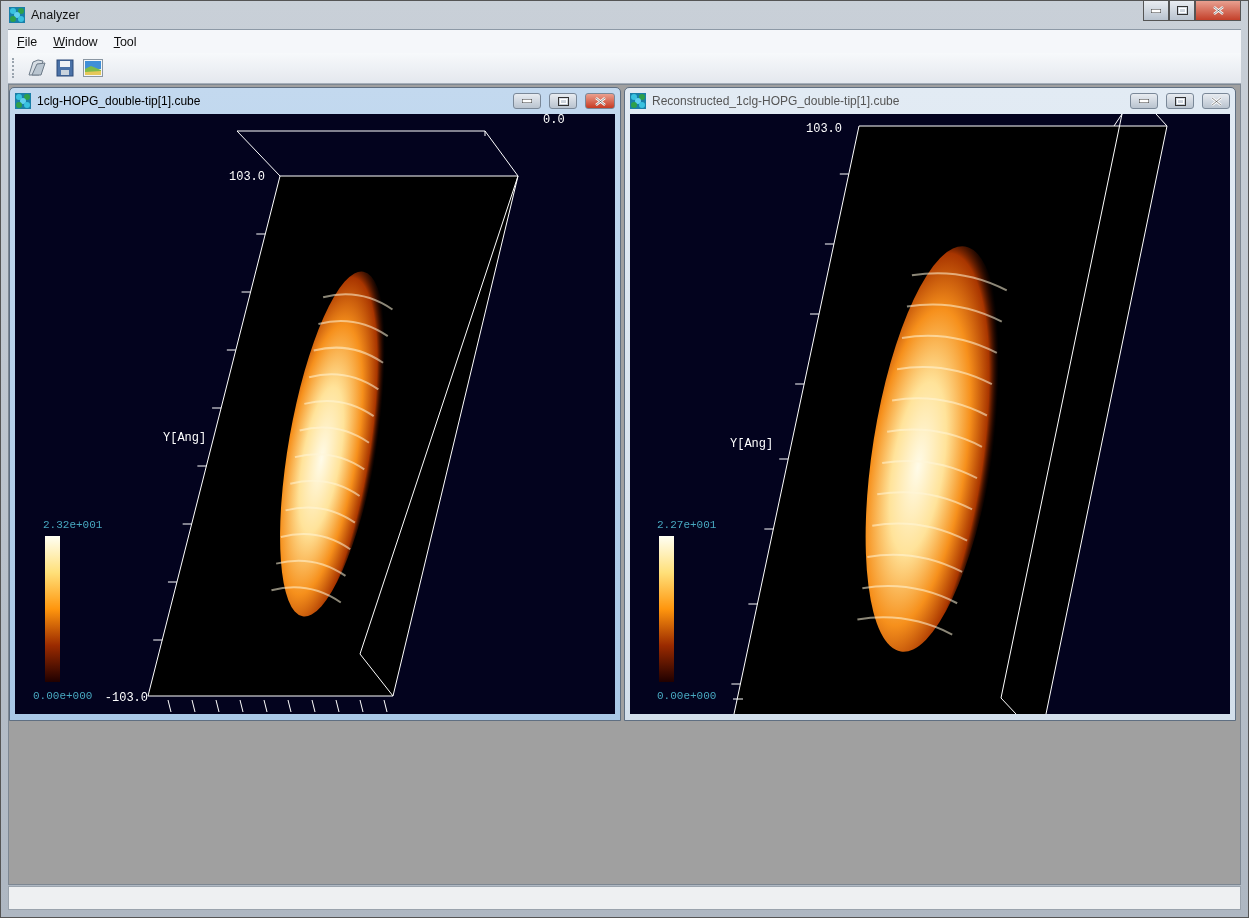 The image size is (1249, 918). What do you see at coordinates (554, 120) in the screenshot?
I see `axis-value: 0.0` at bounding box center [554, 120].